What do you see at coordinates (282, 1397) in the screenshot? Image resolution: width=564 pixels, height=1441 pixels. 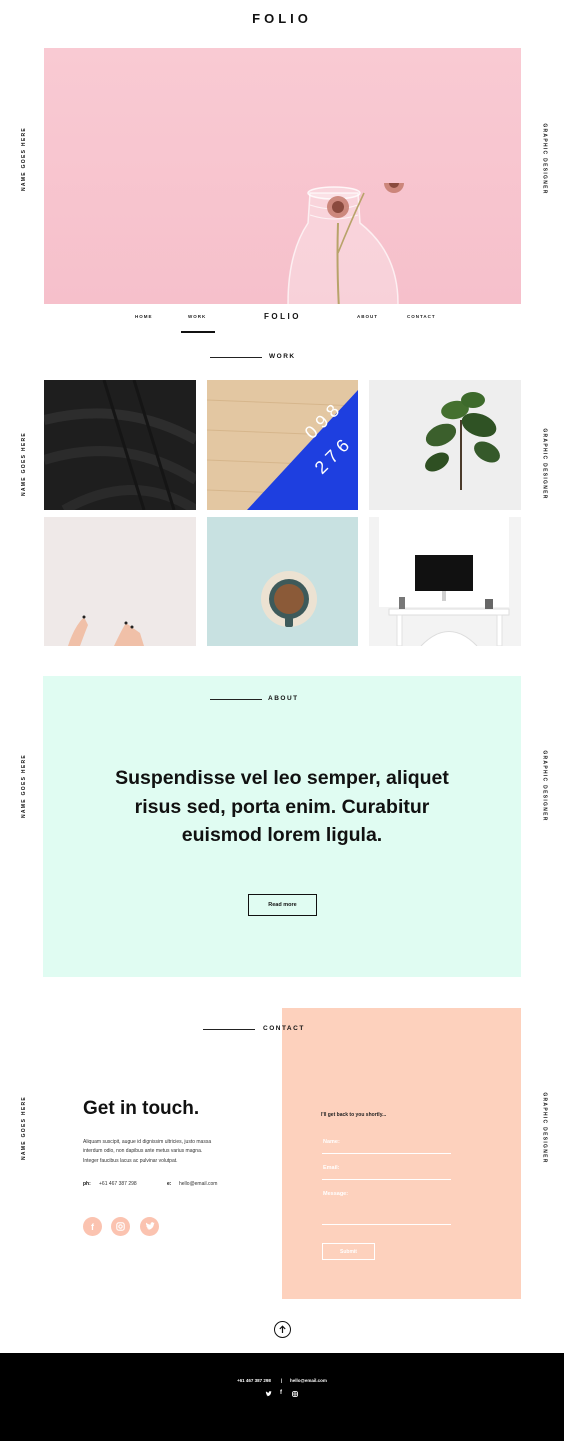 I see `footer: +61 467 387 298 | hello@email.com f` at bounding box center [282, 1397].